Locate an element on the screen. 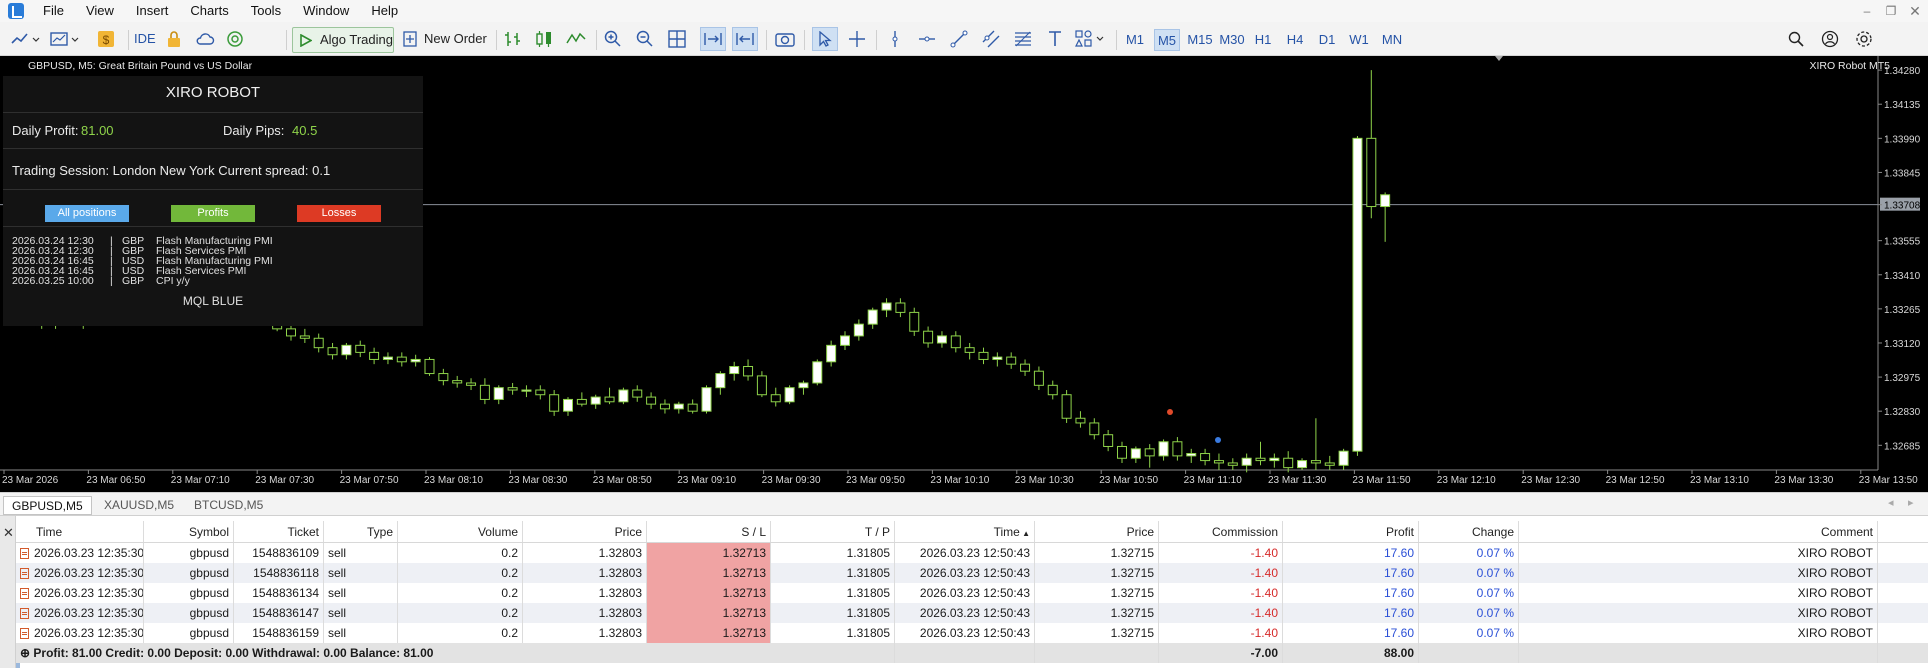 This screenshot has height=668, width=1928. zoom-out-icon is located at coordinates (645, 39).